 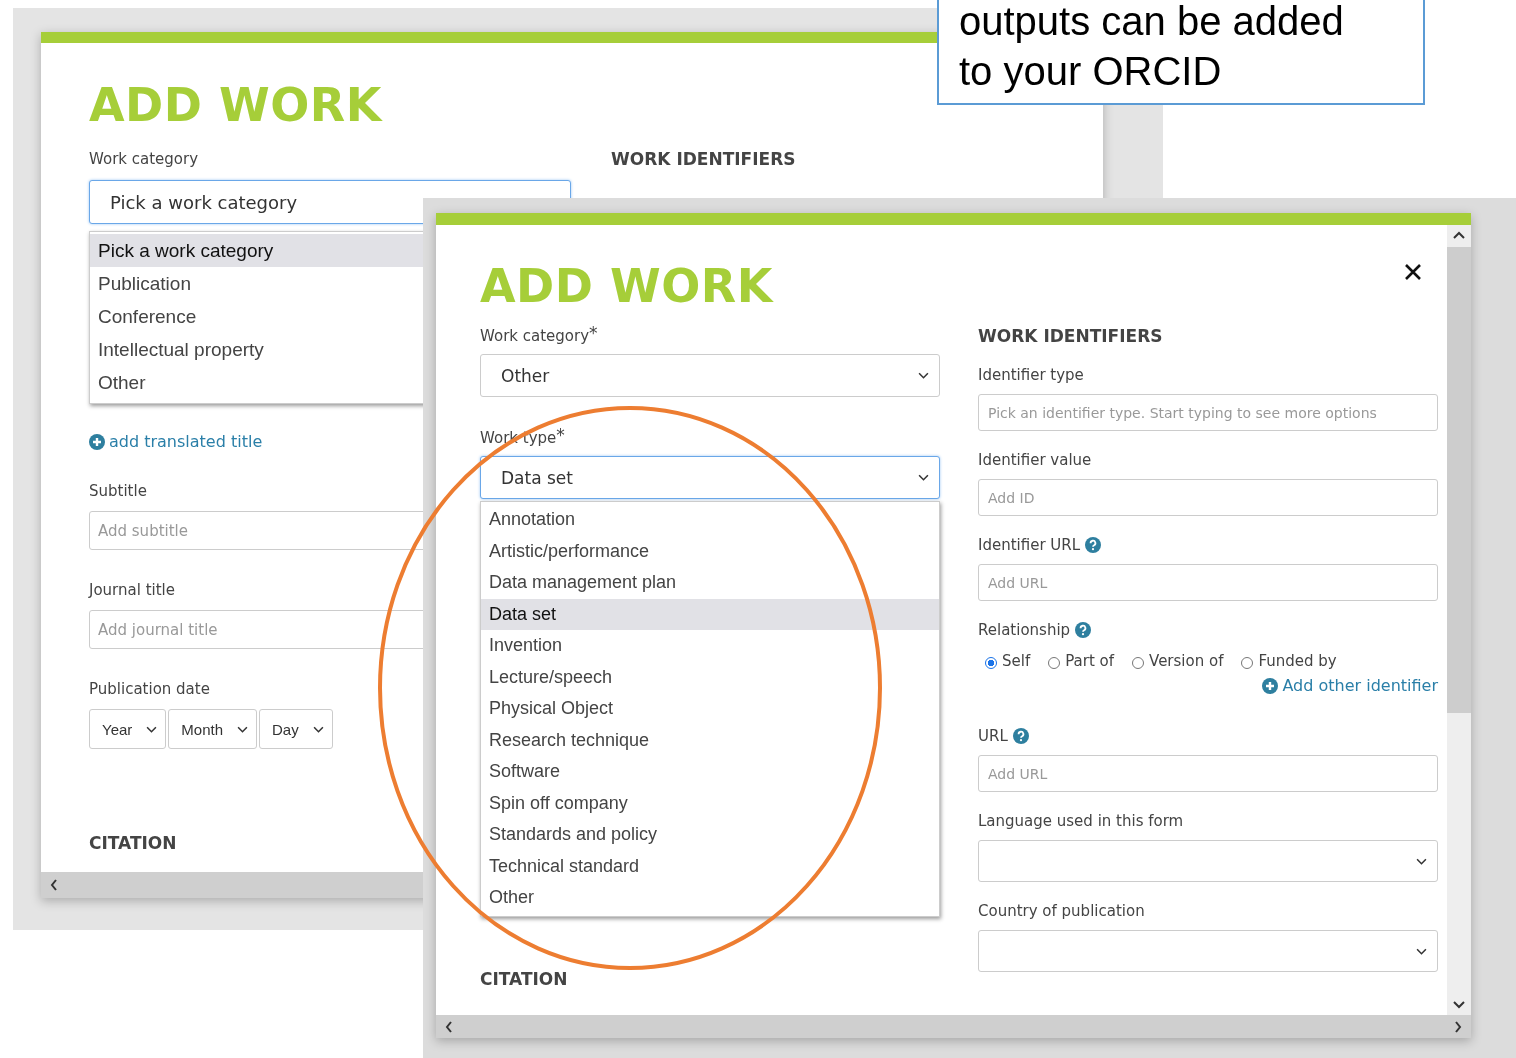 I want to click on date-select: Day, so click(x=296, y=729).